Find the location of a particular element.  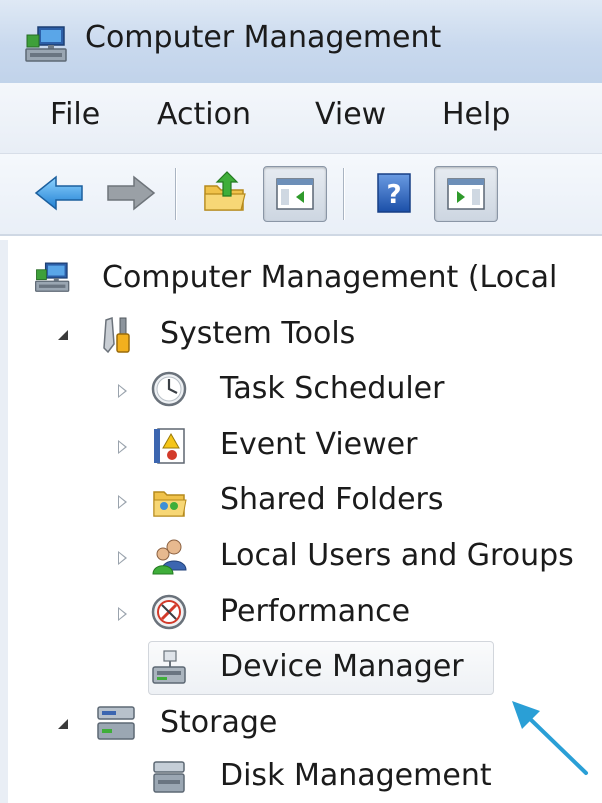

tree-item-label: Disk Management is located at coordinates (356, 775).